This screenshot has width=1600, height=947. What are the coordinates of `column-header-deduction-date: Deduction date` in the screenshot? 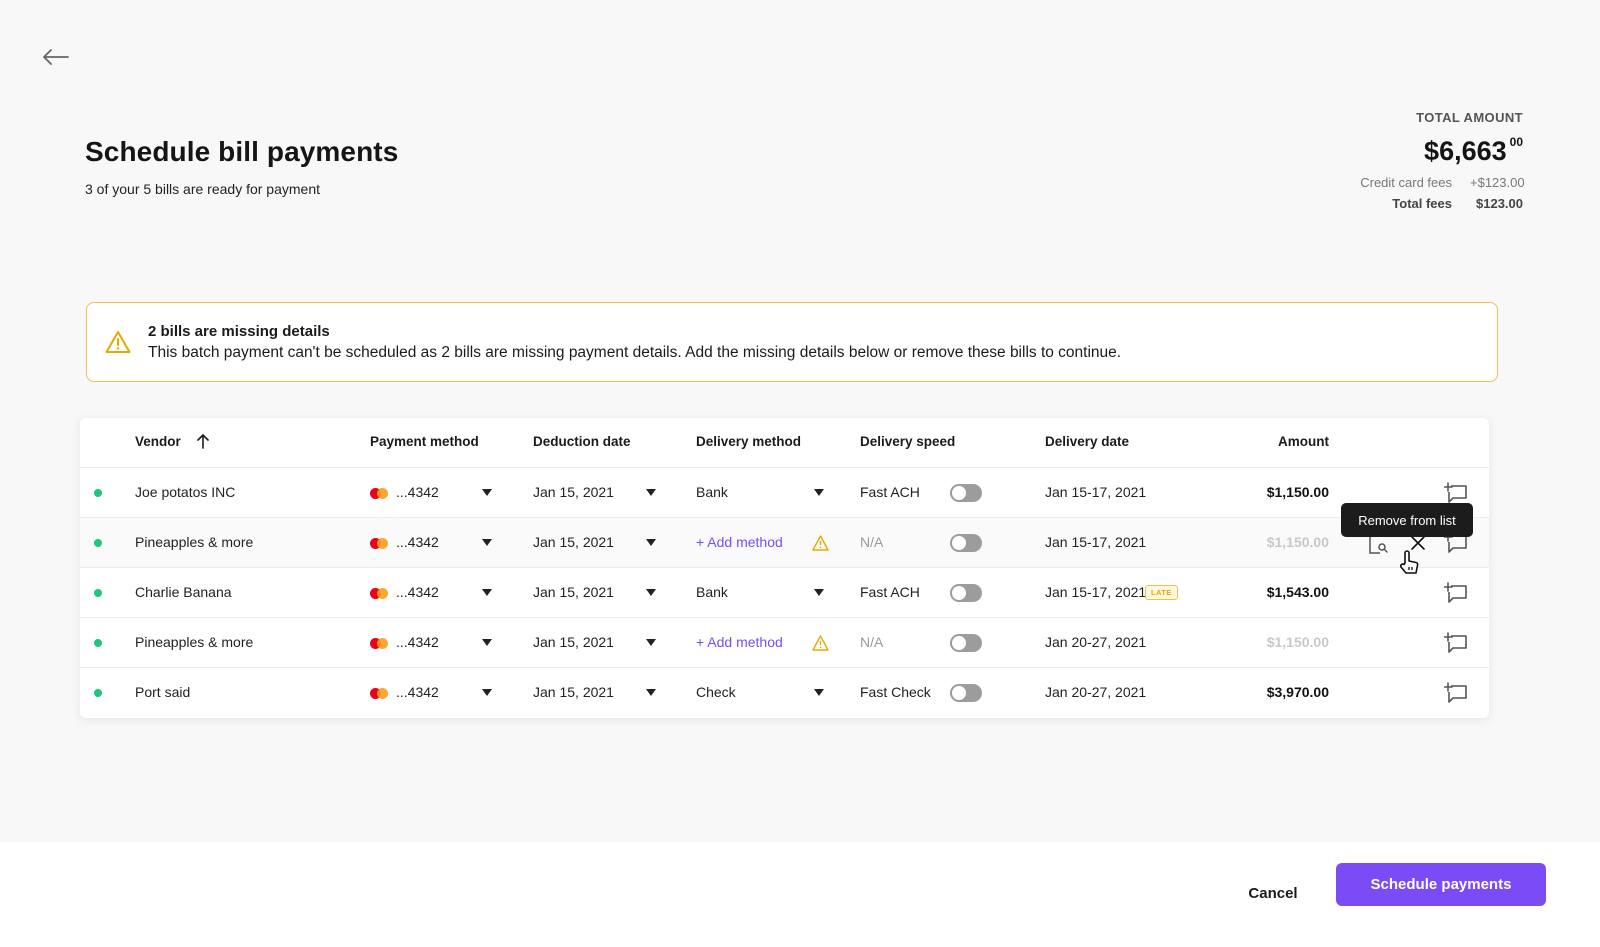 It's located at (582, 441).